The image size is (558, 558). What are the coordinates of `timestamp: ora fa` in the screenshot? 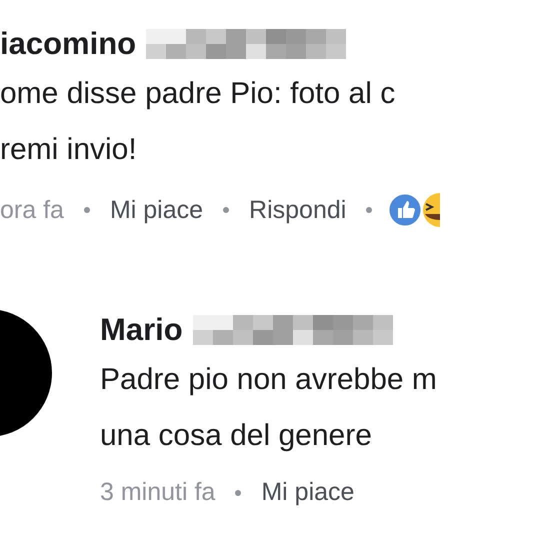 It's located at (32, 210).